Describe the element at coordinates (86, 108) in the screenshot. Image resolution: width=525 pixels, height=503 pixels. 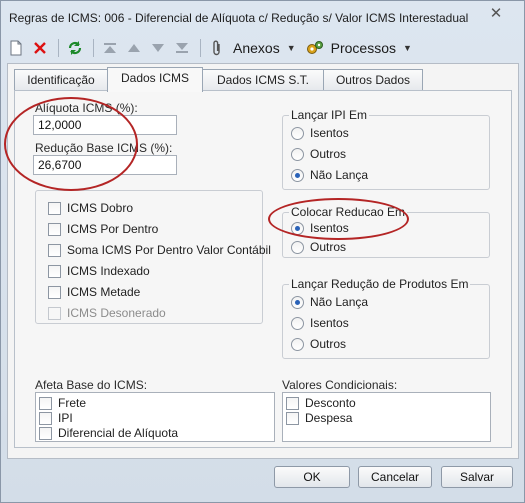
I see `aliquota-label: Alíquota ICMS (%):` at that location.